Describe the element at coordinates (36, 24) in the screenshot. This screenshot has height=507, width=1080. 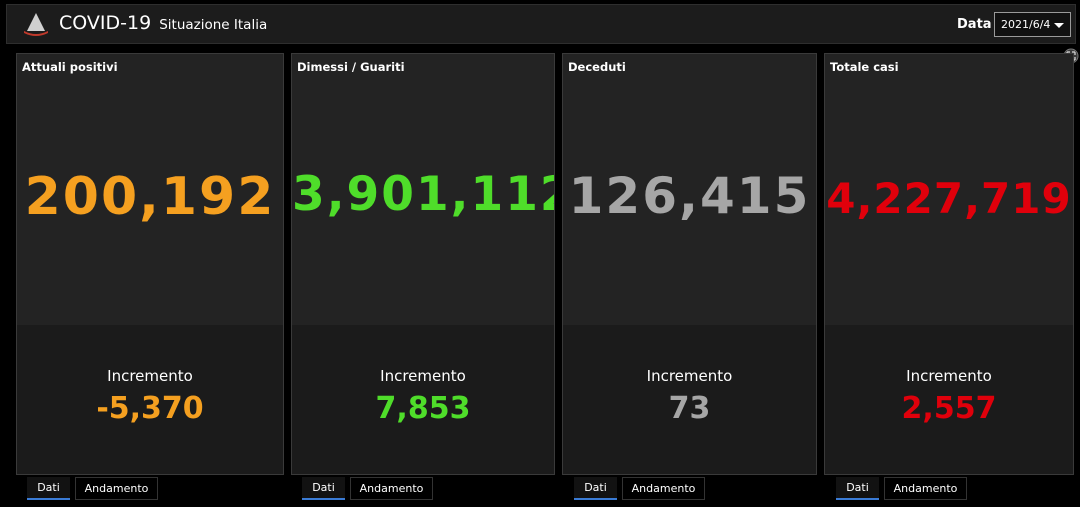
I see `italy-emblem-icon` at that location.